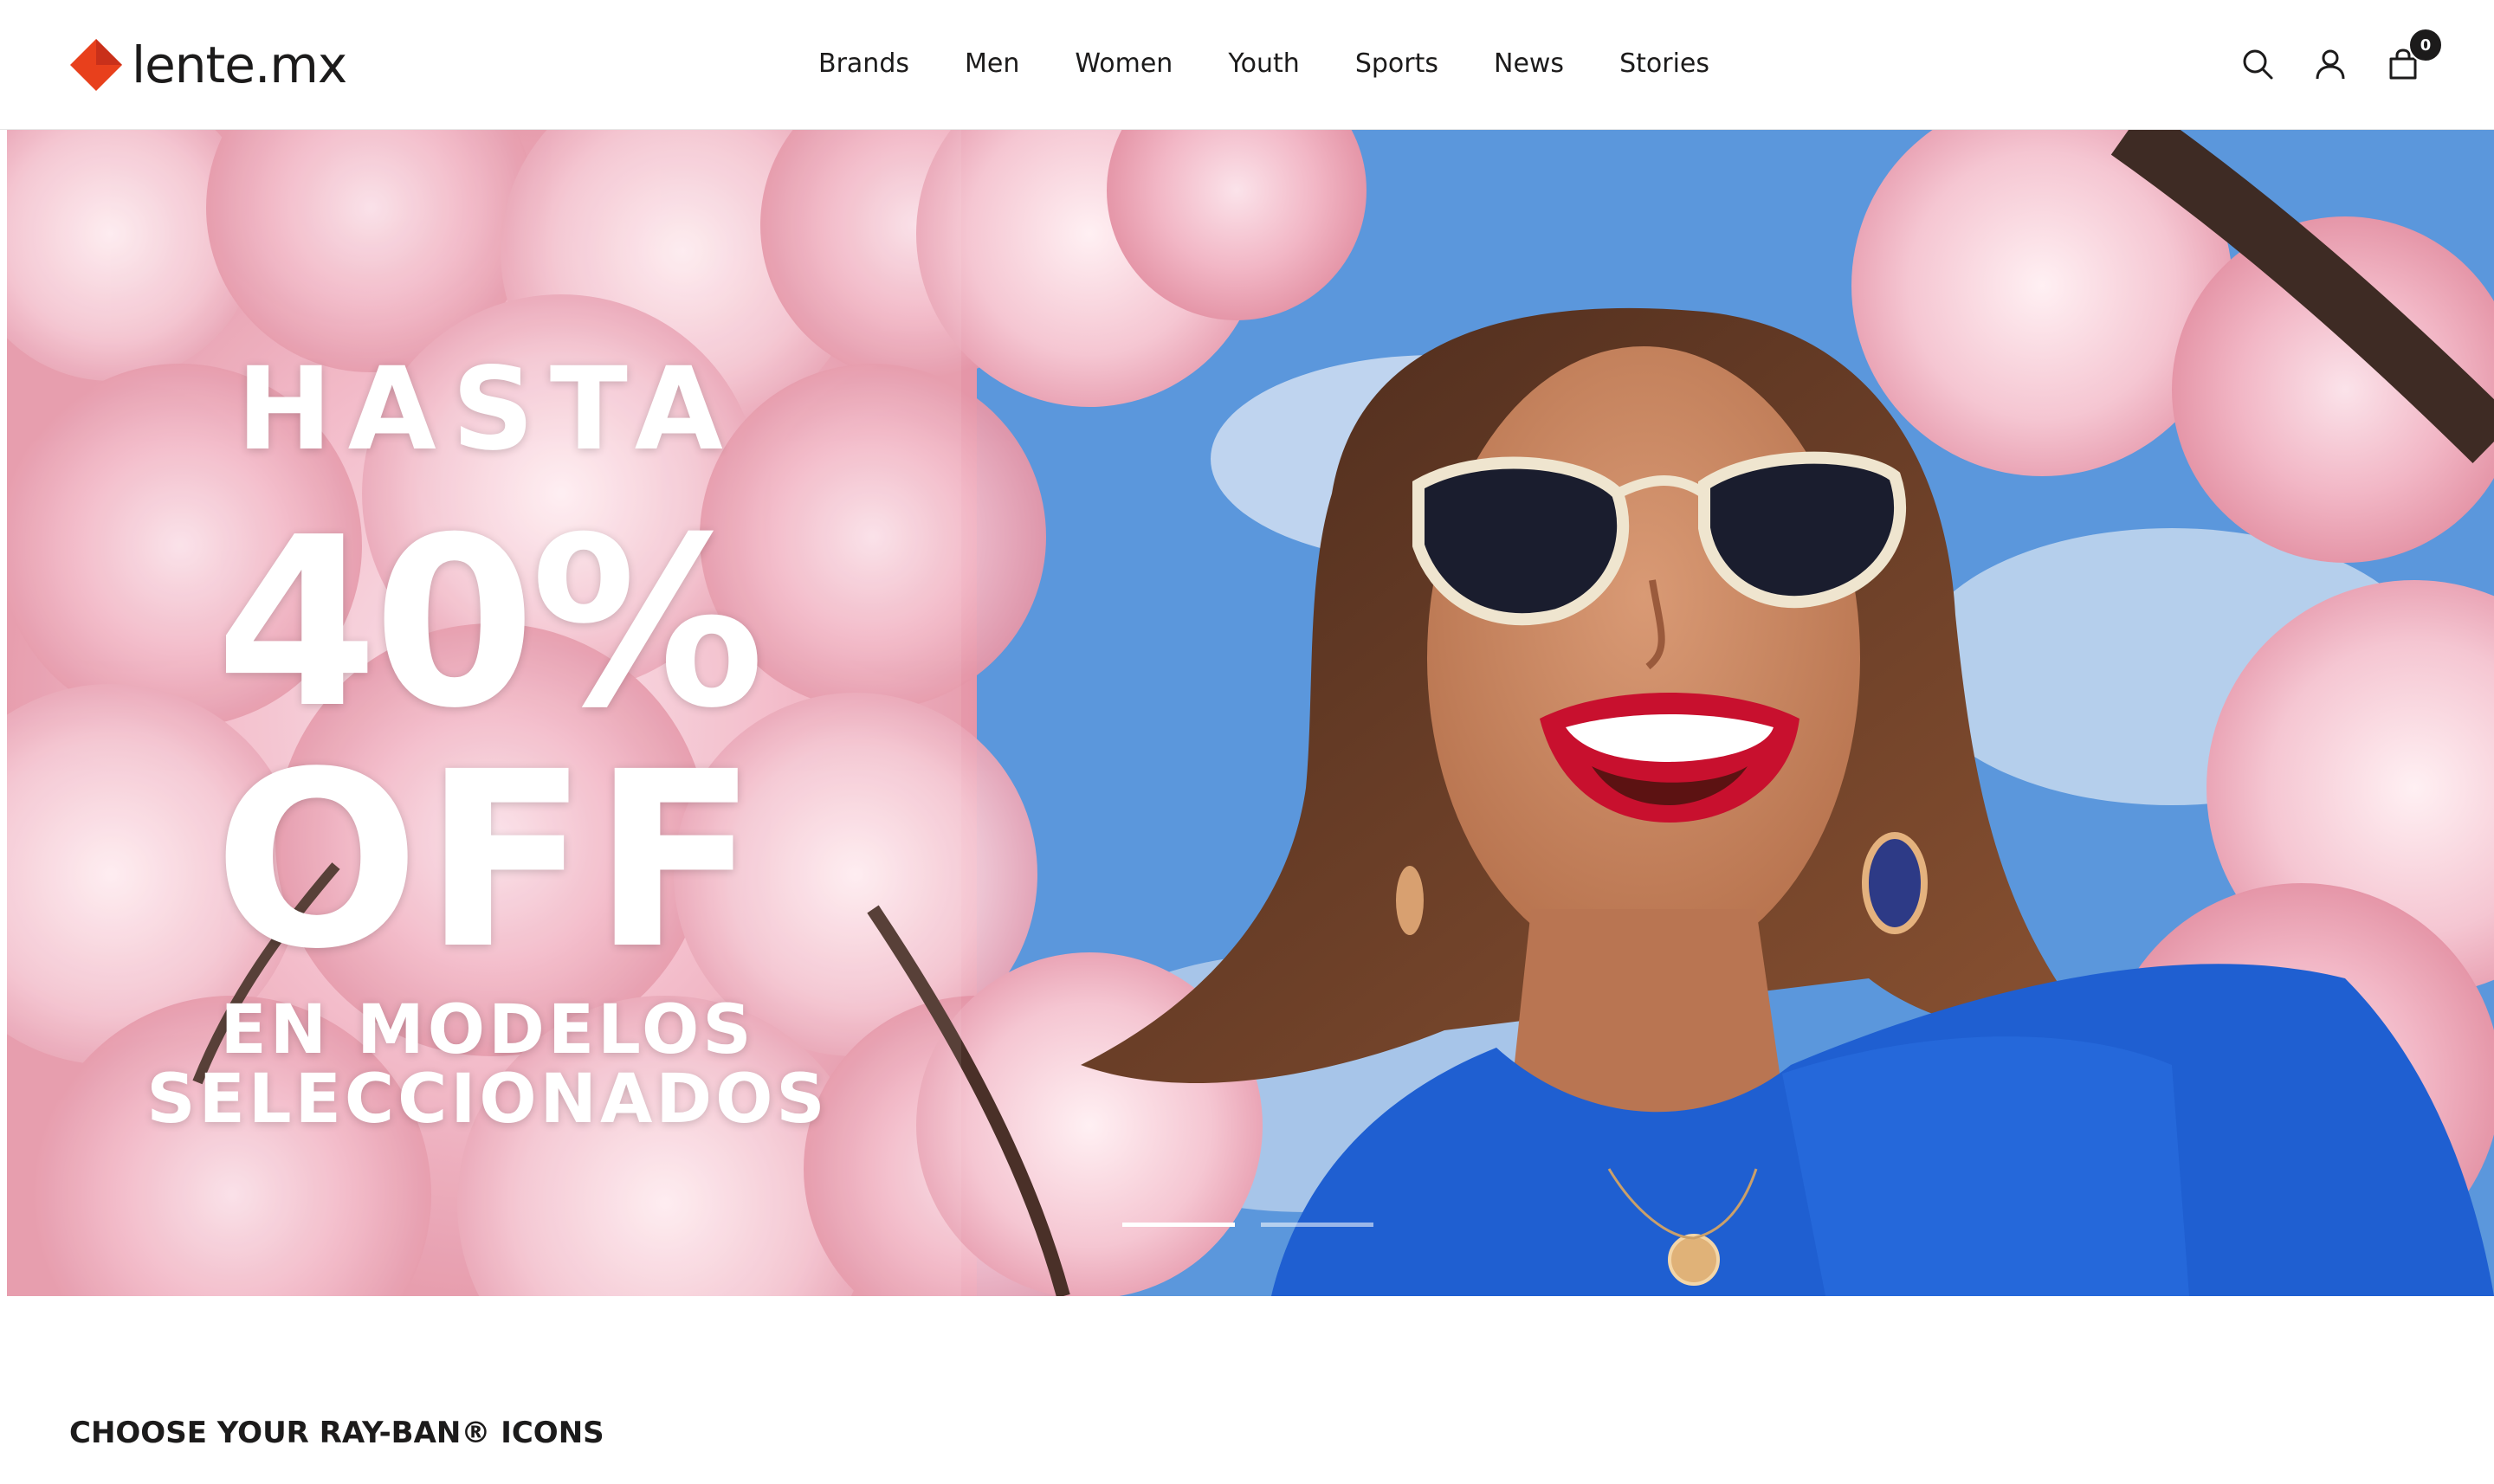 This screenshot has height=1484, width=2494. I want to click on hero-headline-hasta: HASTA, so click(487, 409).